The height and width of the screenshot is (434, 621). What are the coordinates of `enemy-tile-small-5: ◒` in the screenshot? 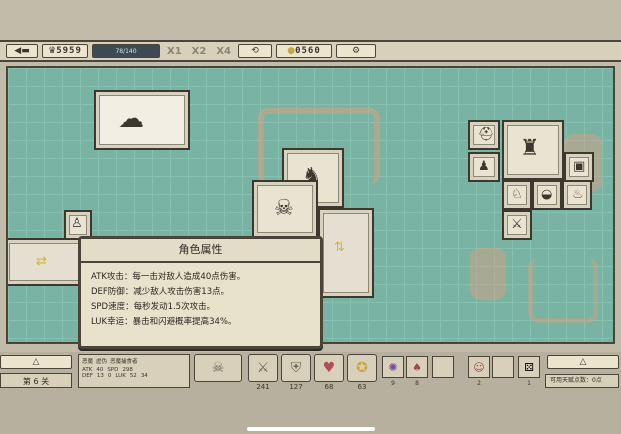 It's located at (547, 195).